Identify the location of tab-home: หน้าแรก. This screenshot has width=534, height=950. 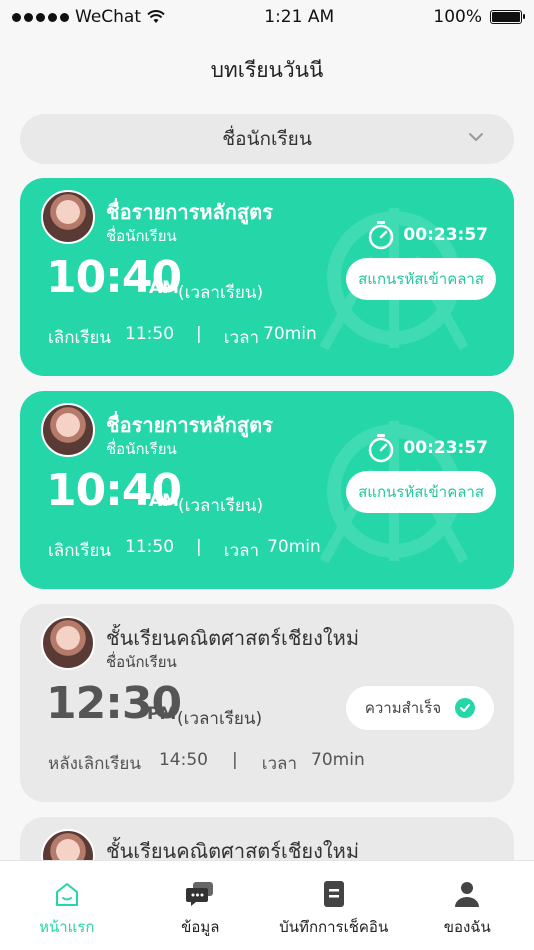
(67, 905).